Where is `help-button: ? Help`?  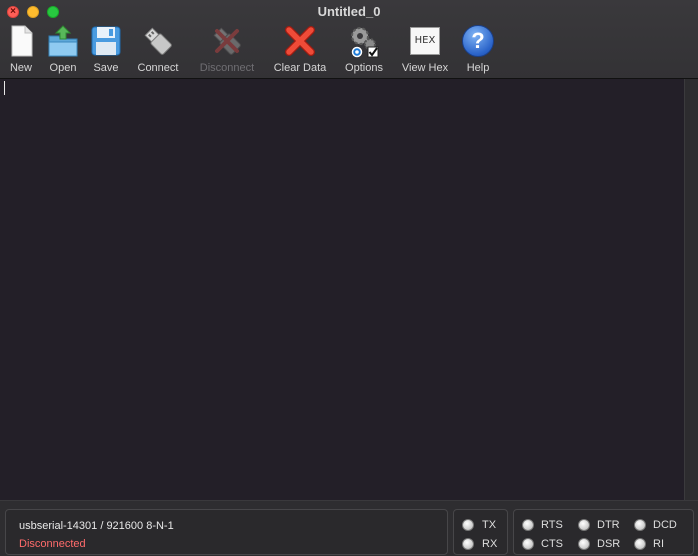 help-button: ? Help is located at coordinates (478, 50).